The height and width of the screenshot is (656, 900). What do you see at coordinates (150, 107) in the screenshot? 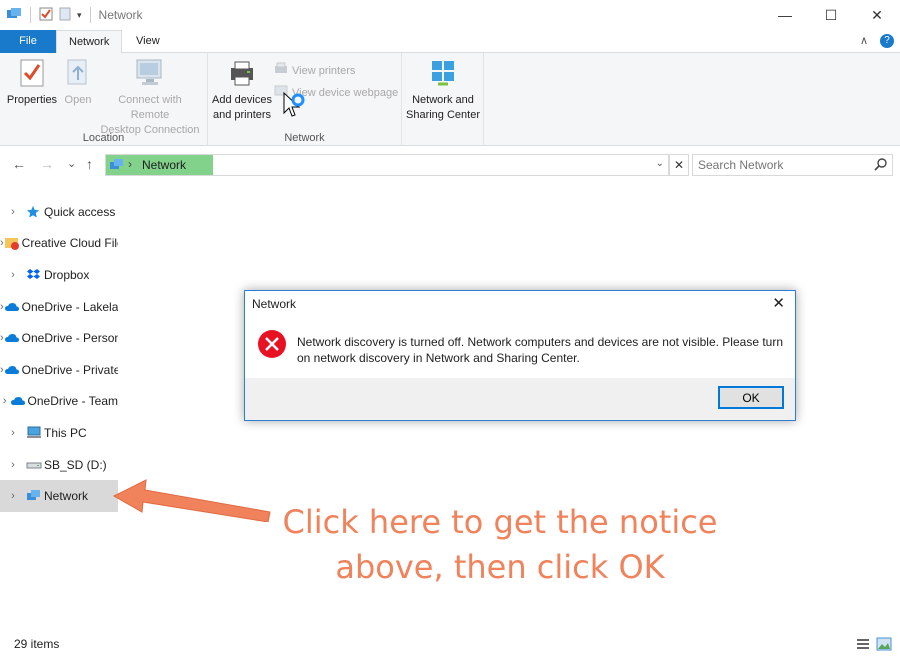
I see `connect-remote-label-line1: Connect with Remote` at bounding box center [150, 107].